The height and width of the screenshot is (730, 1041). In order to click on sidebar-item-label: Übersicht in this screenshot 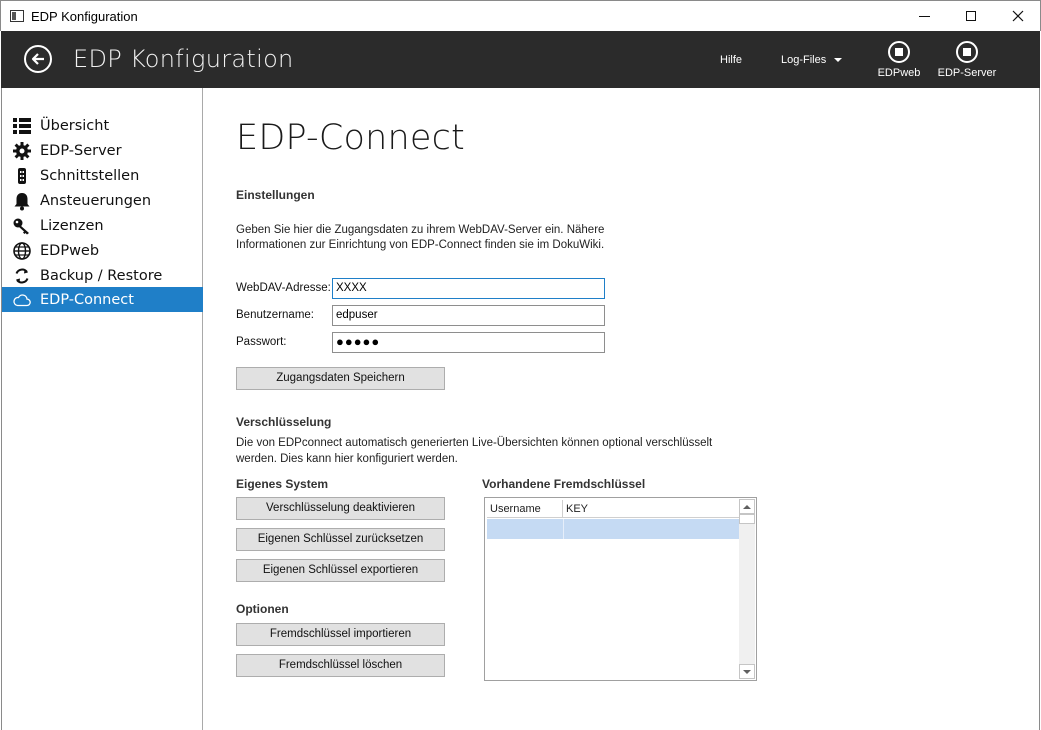, I will do `click(75, 125)`.